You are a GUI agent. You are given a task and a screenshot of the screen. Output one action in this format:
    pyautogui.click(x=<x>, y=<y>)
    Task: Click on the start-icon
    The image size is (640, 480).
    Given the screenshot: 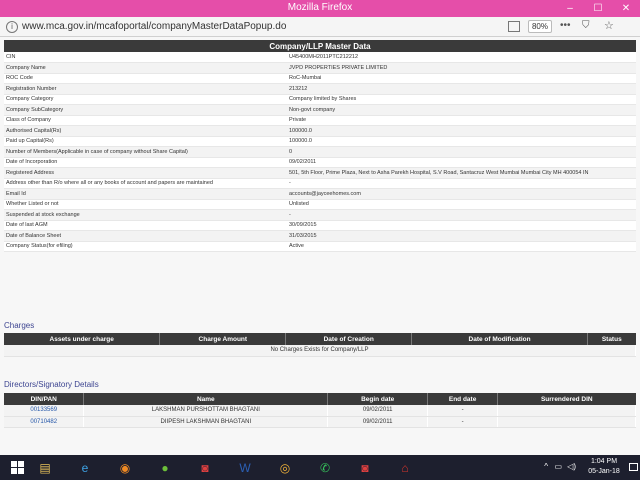 What is the action you would take?
    pyautogui.click(x=17, y=467)
    